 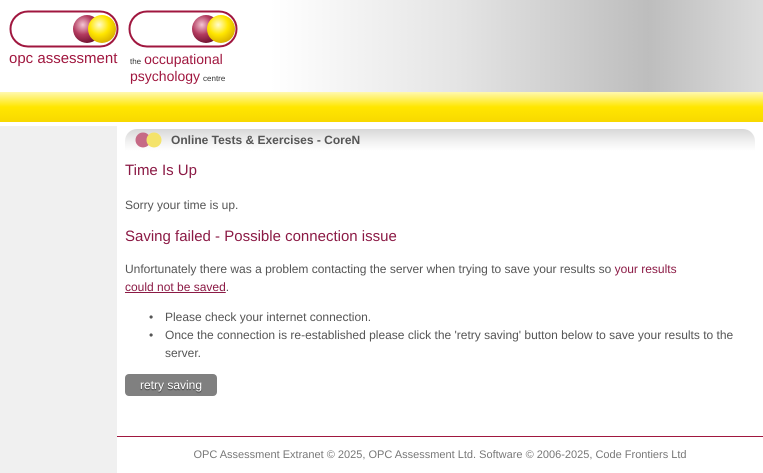 I want to click on retry-saving-button: retry saving, so click(x=171, y=385).